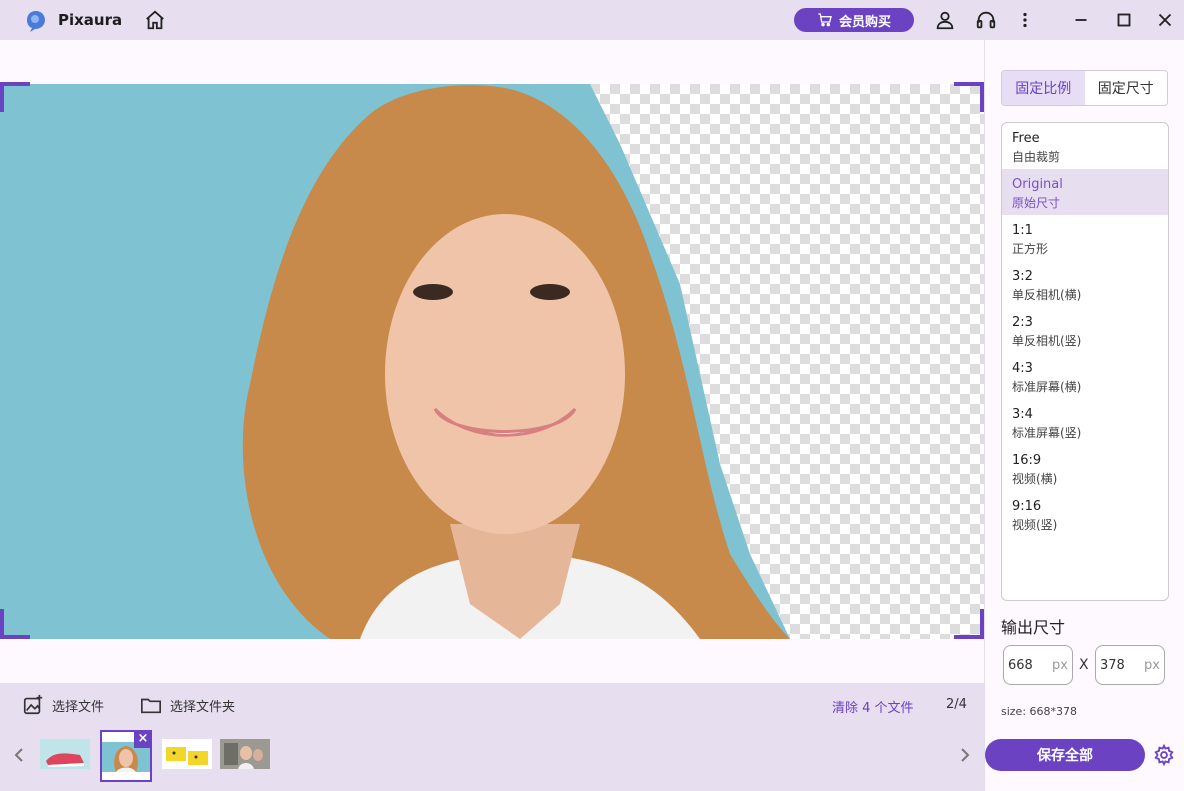 This screenshot has height=791, width=1184. What do you see at coordinates (1026, 138) in the screenshot?
I see `ratio-label: Free` at bounding box center [1026, 138].